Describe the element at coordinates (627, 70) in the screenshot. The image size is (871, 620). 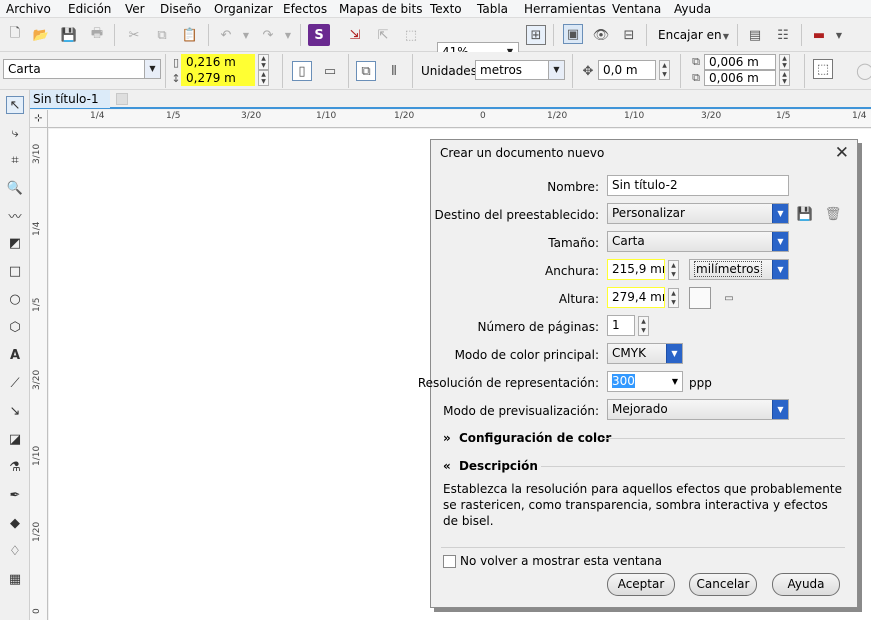
I see `nudge-distance-field: 0,0 m` at that location.